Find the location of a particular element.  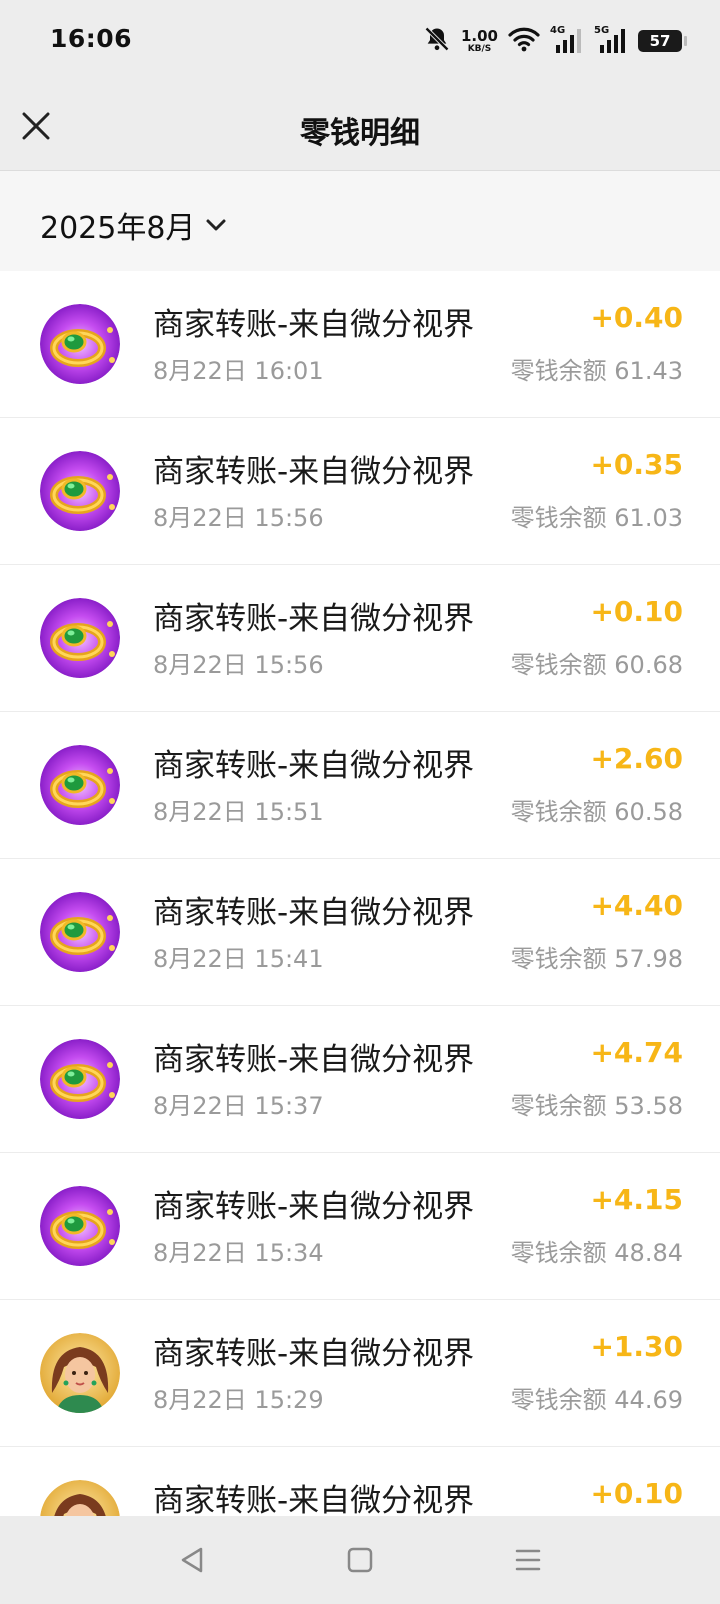

system-nav-bar is located at coordinates (360, 1560).